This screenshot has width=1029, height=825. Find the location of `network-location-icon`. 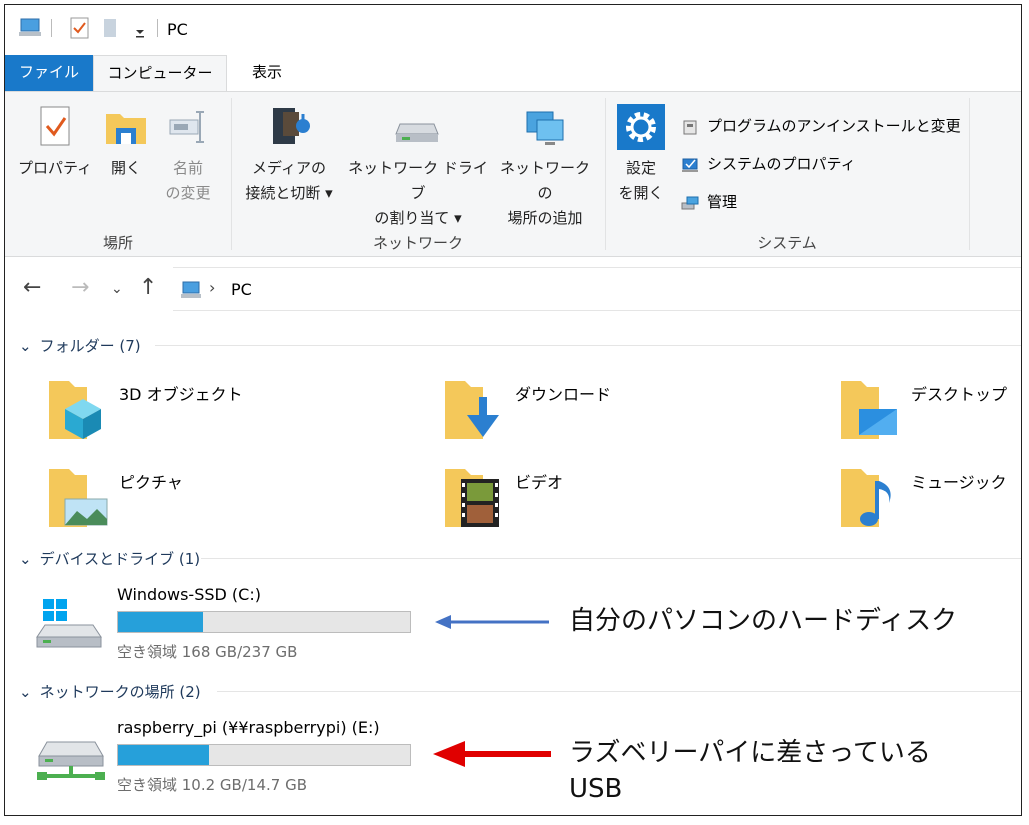

network-location-icon is located at coordinates (545, 128).